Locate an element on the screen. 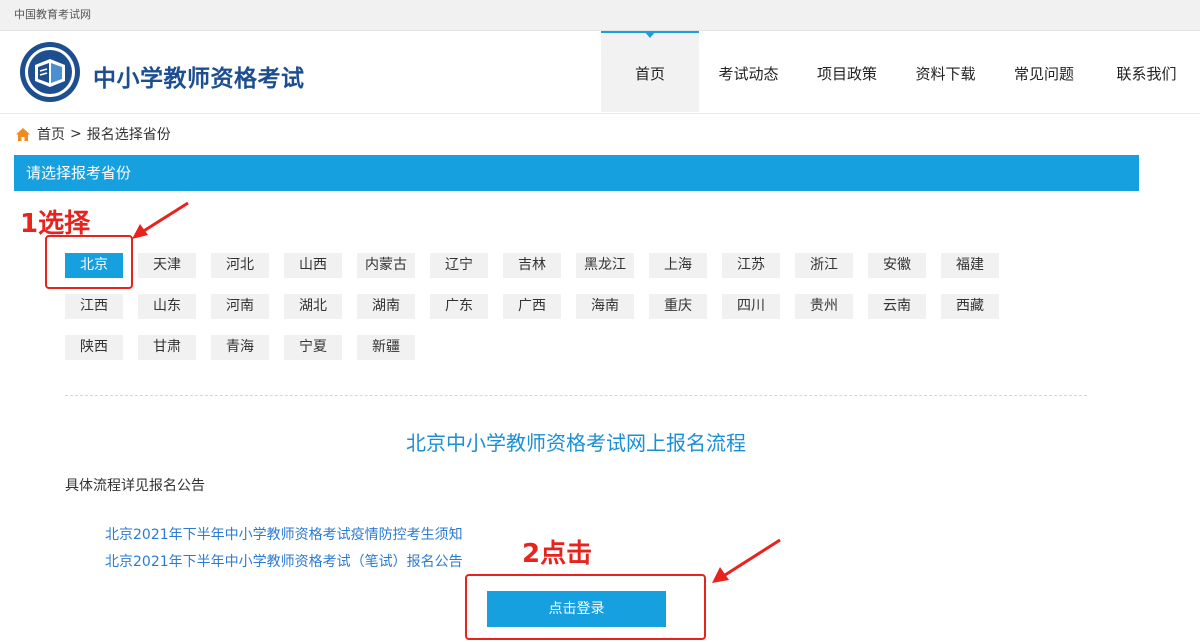  nav-item-label: 常见问题 is located at coordinates (1043, 74).